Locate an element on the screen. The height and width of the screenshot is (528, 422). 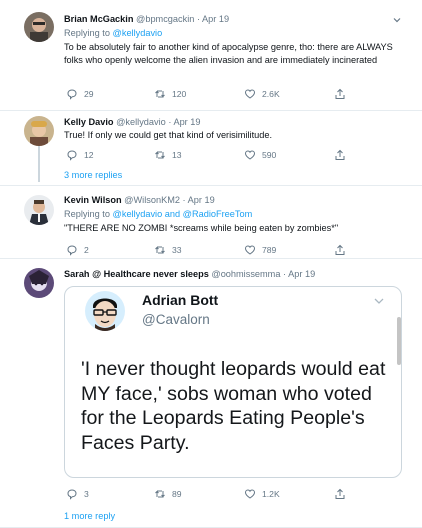
retweet-button: 33 is located at coordinates (168, 250).